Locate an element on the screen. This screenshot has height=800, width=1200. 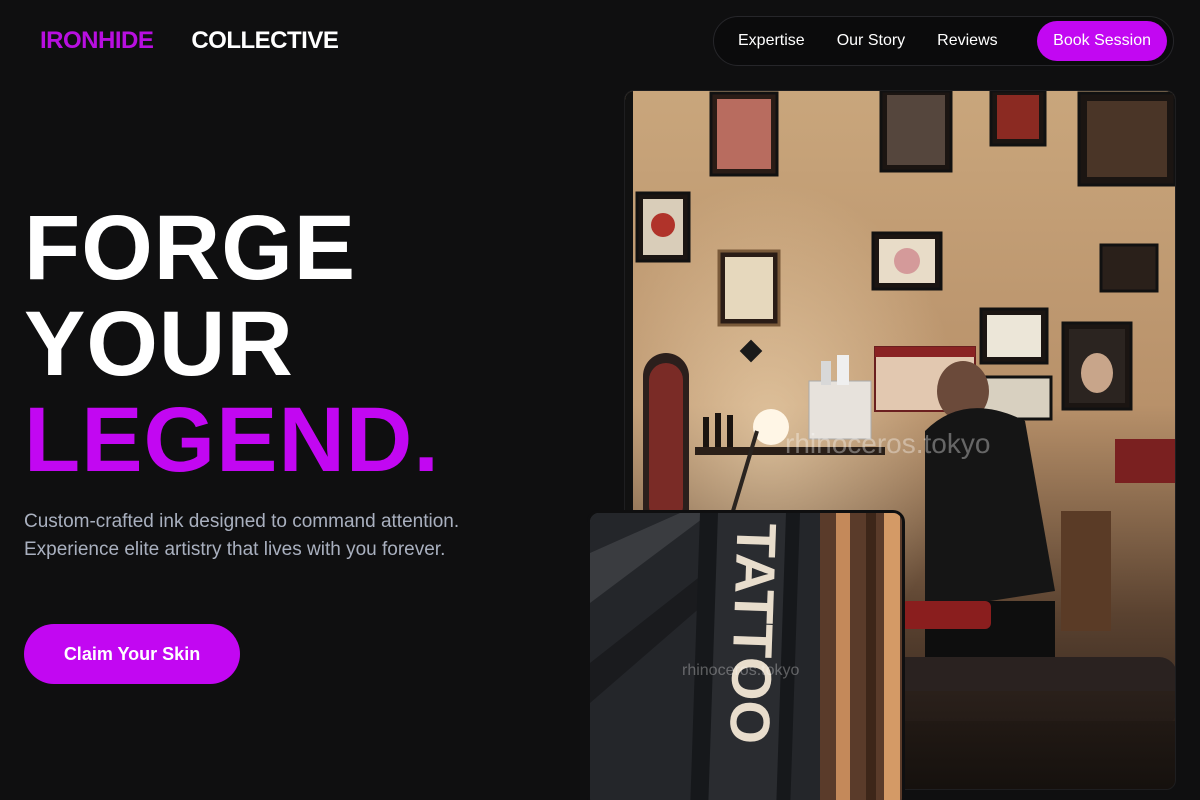
book-session-button: Book Session is located at coordinates (1102, 41).